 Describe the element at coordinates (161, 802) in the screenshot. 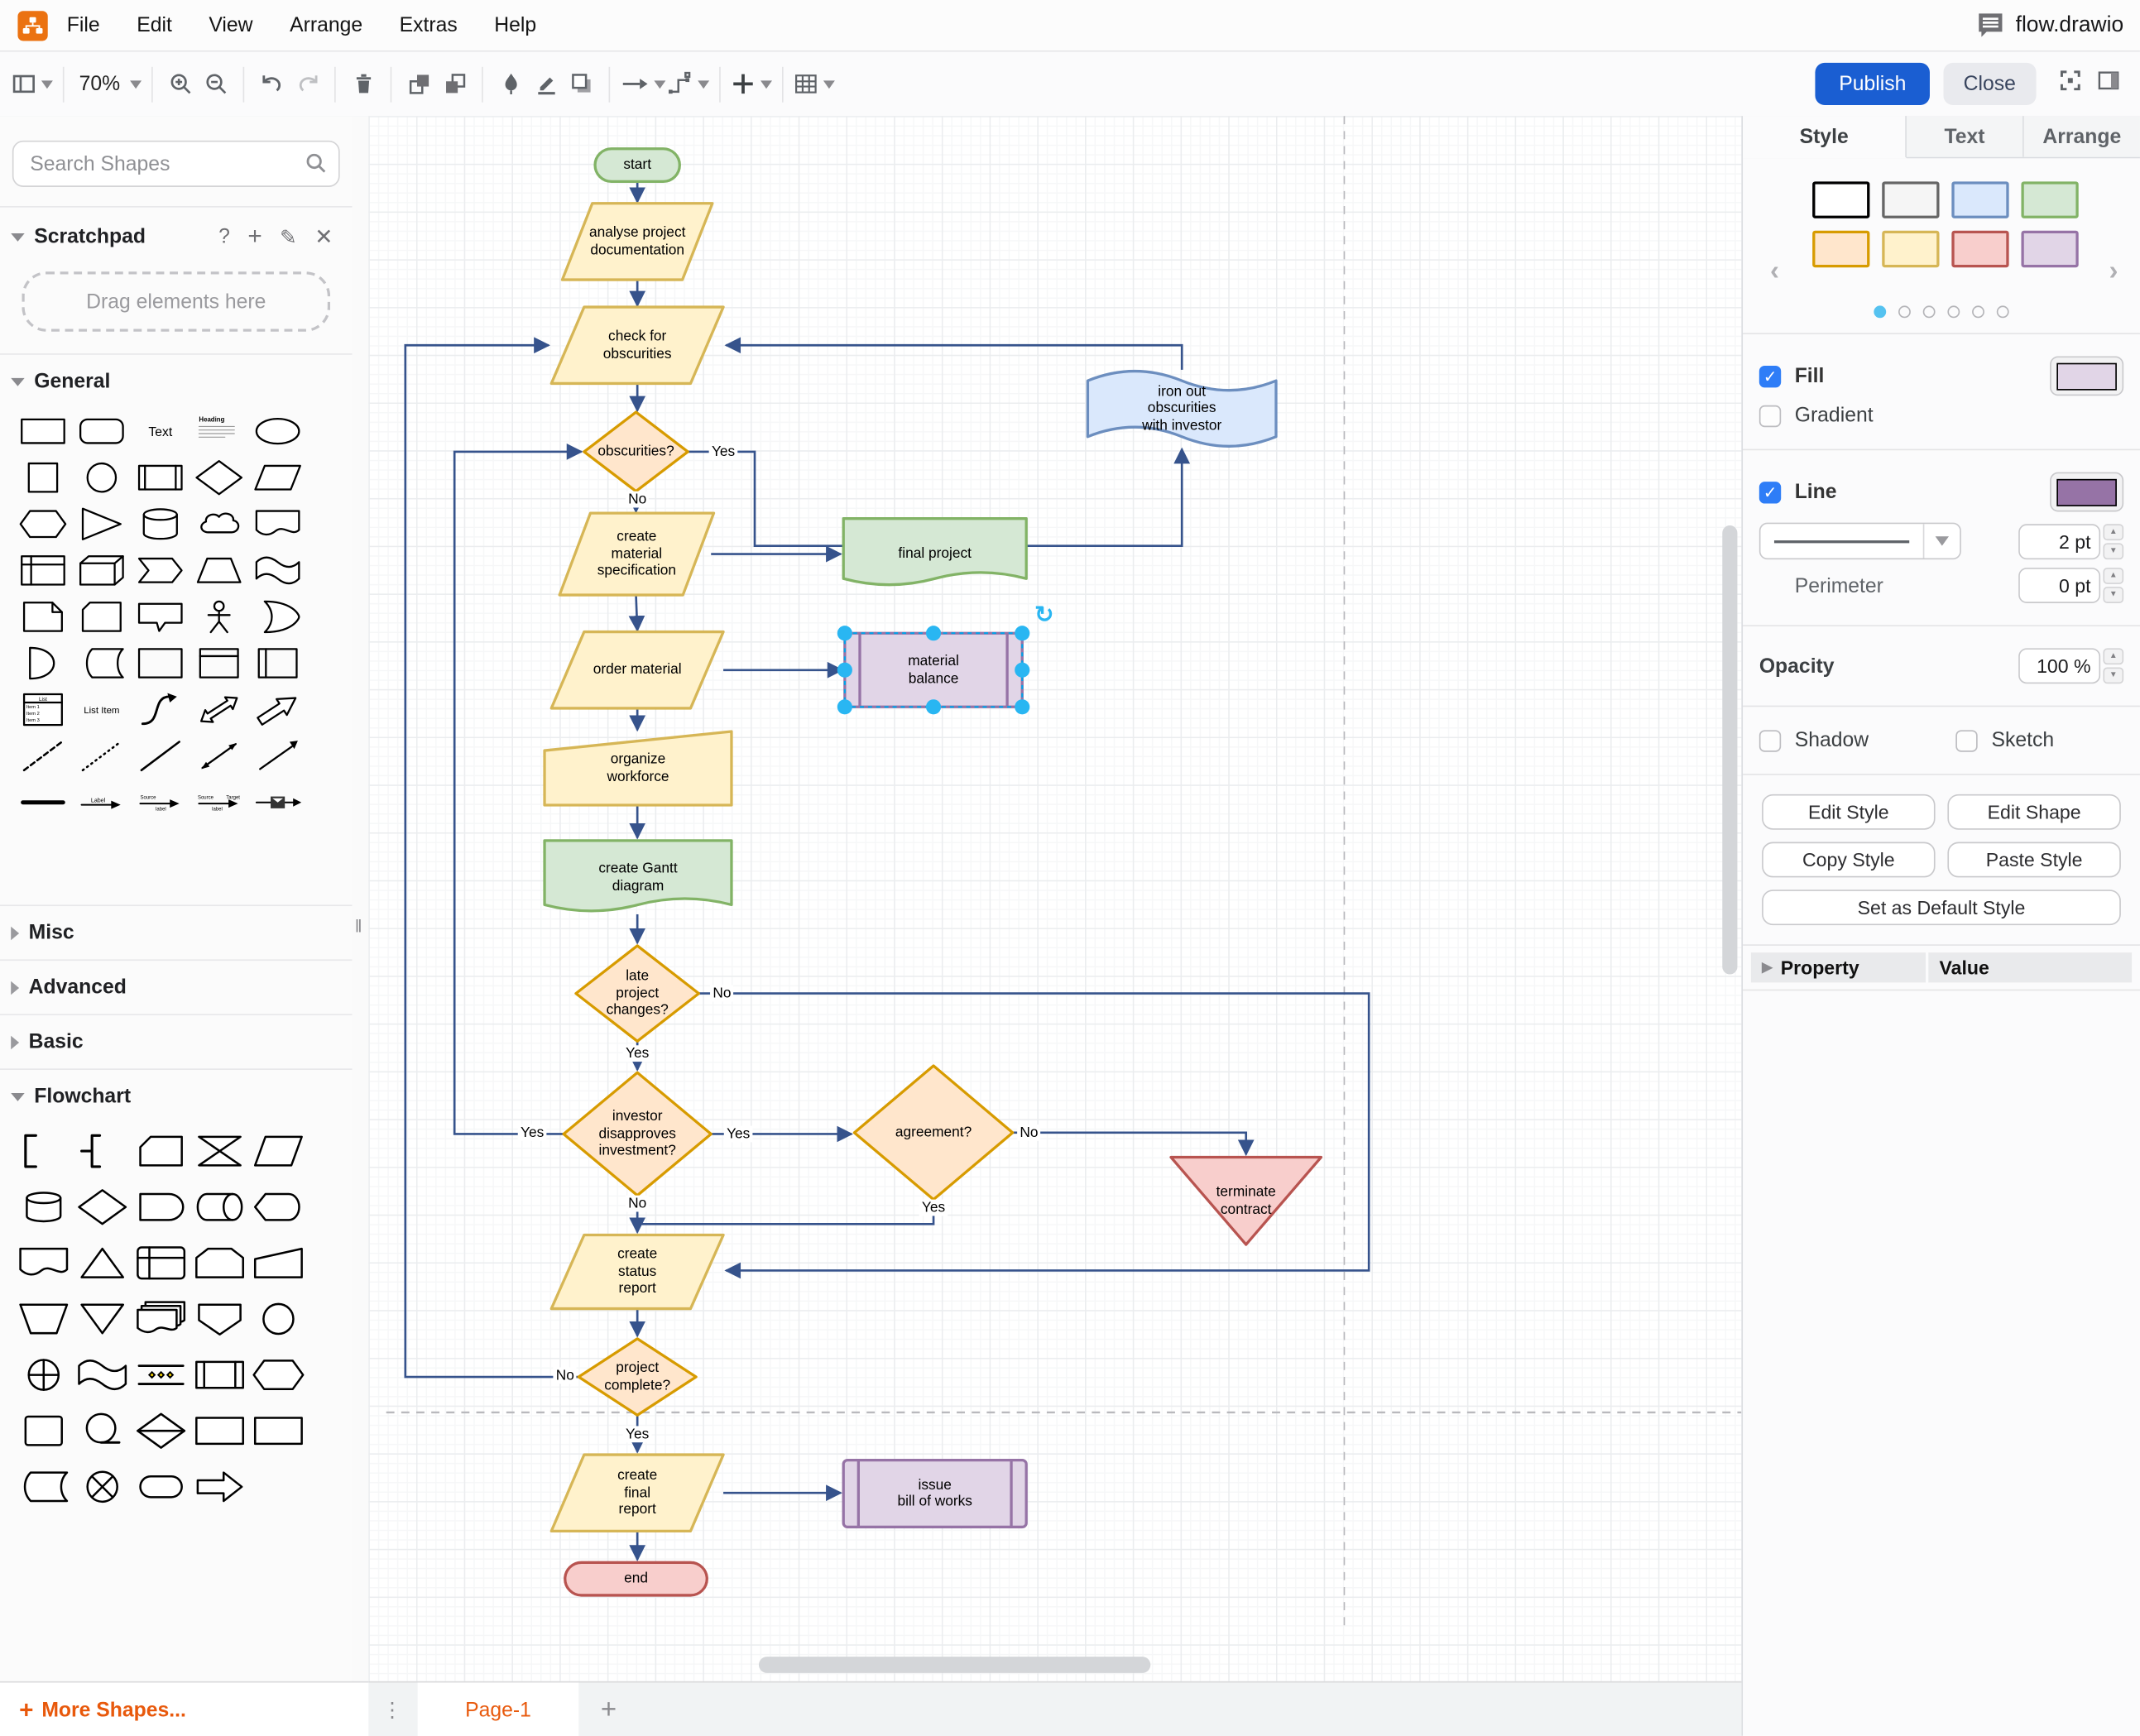

I see `shape-arrow-source-label: Source label` at that location.